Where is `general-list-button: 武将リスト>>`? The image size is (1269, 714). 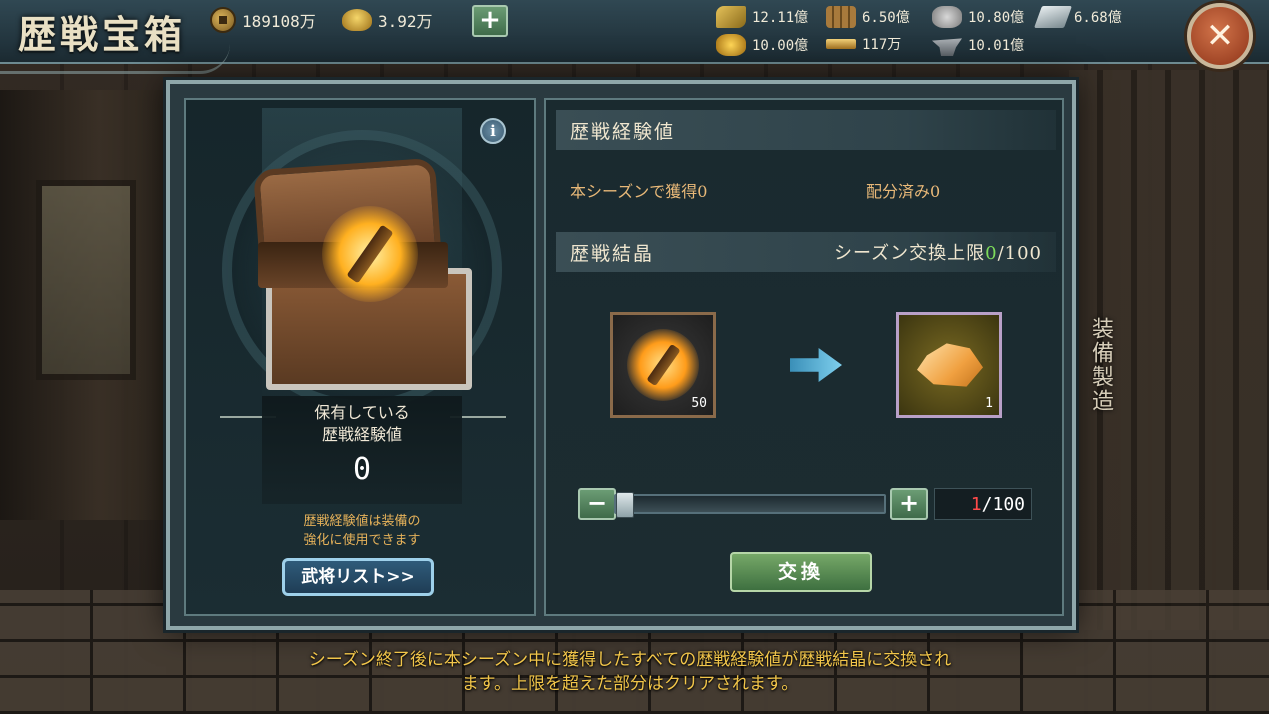 general-list-button: 武将リスト>> is located at coordinates (358, 577).